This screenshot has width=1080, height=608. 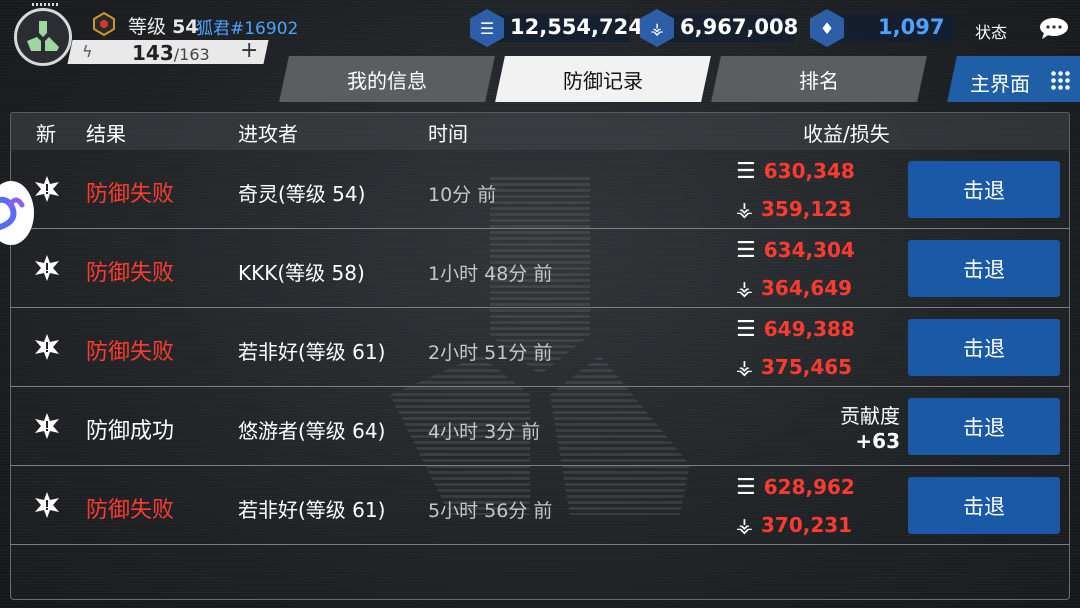 What do you see at coordinates (490, 353) in the screenshot?
I see `attack-time: 2小时 51分 前` at bounding box center [490, 353].